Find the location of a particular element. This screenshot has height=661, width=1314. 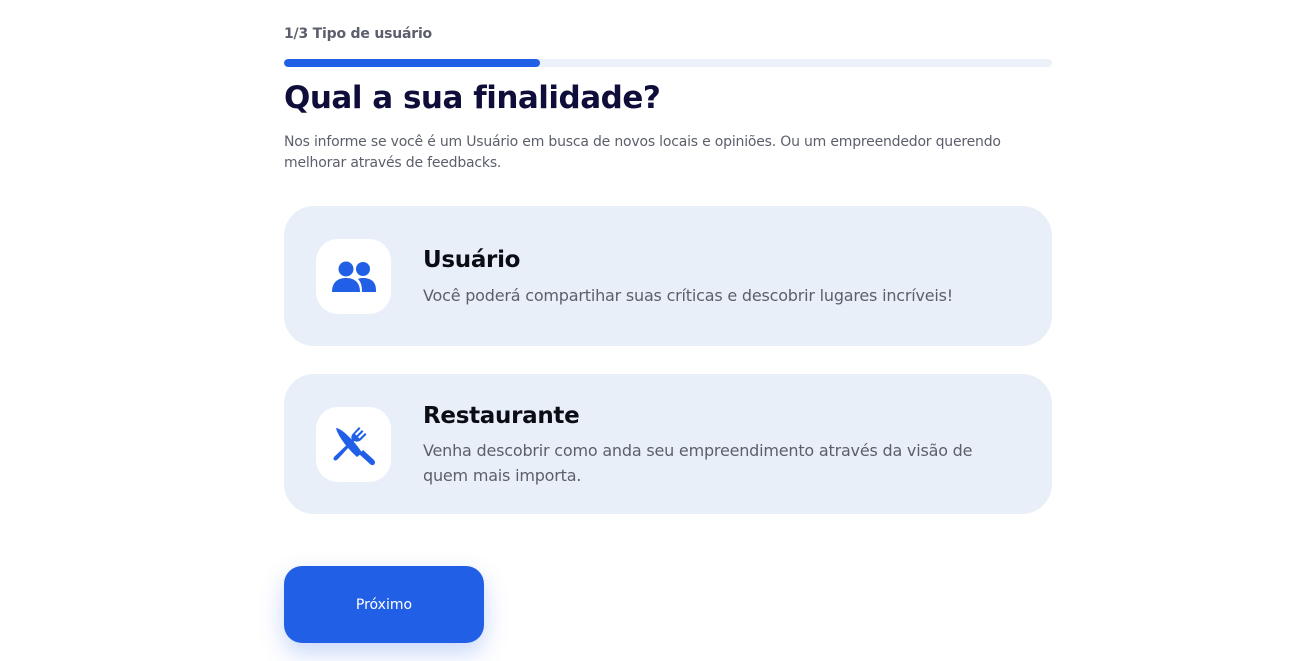

option-title: Restaurante is located at coordinates (501, 416).